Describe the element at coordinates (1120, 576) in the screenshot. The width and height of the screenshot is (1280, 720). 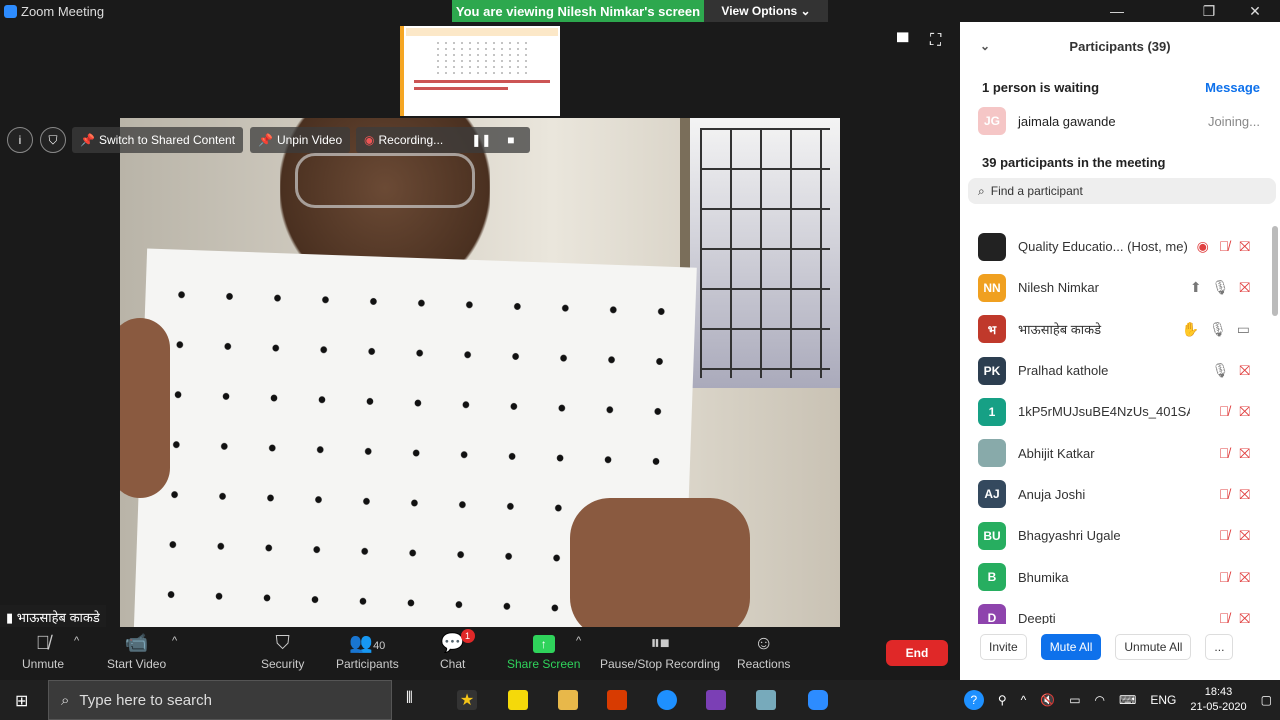
I see `participant-row: B Bhumika 🎙̸ ⛝` at that location.